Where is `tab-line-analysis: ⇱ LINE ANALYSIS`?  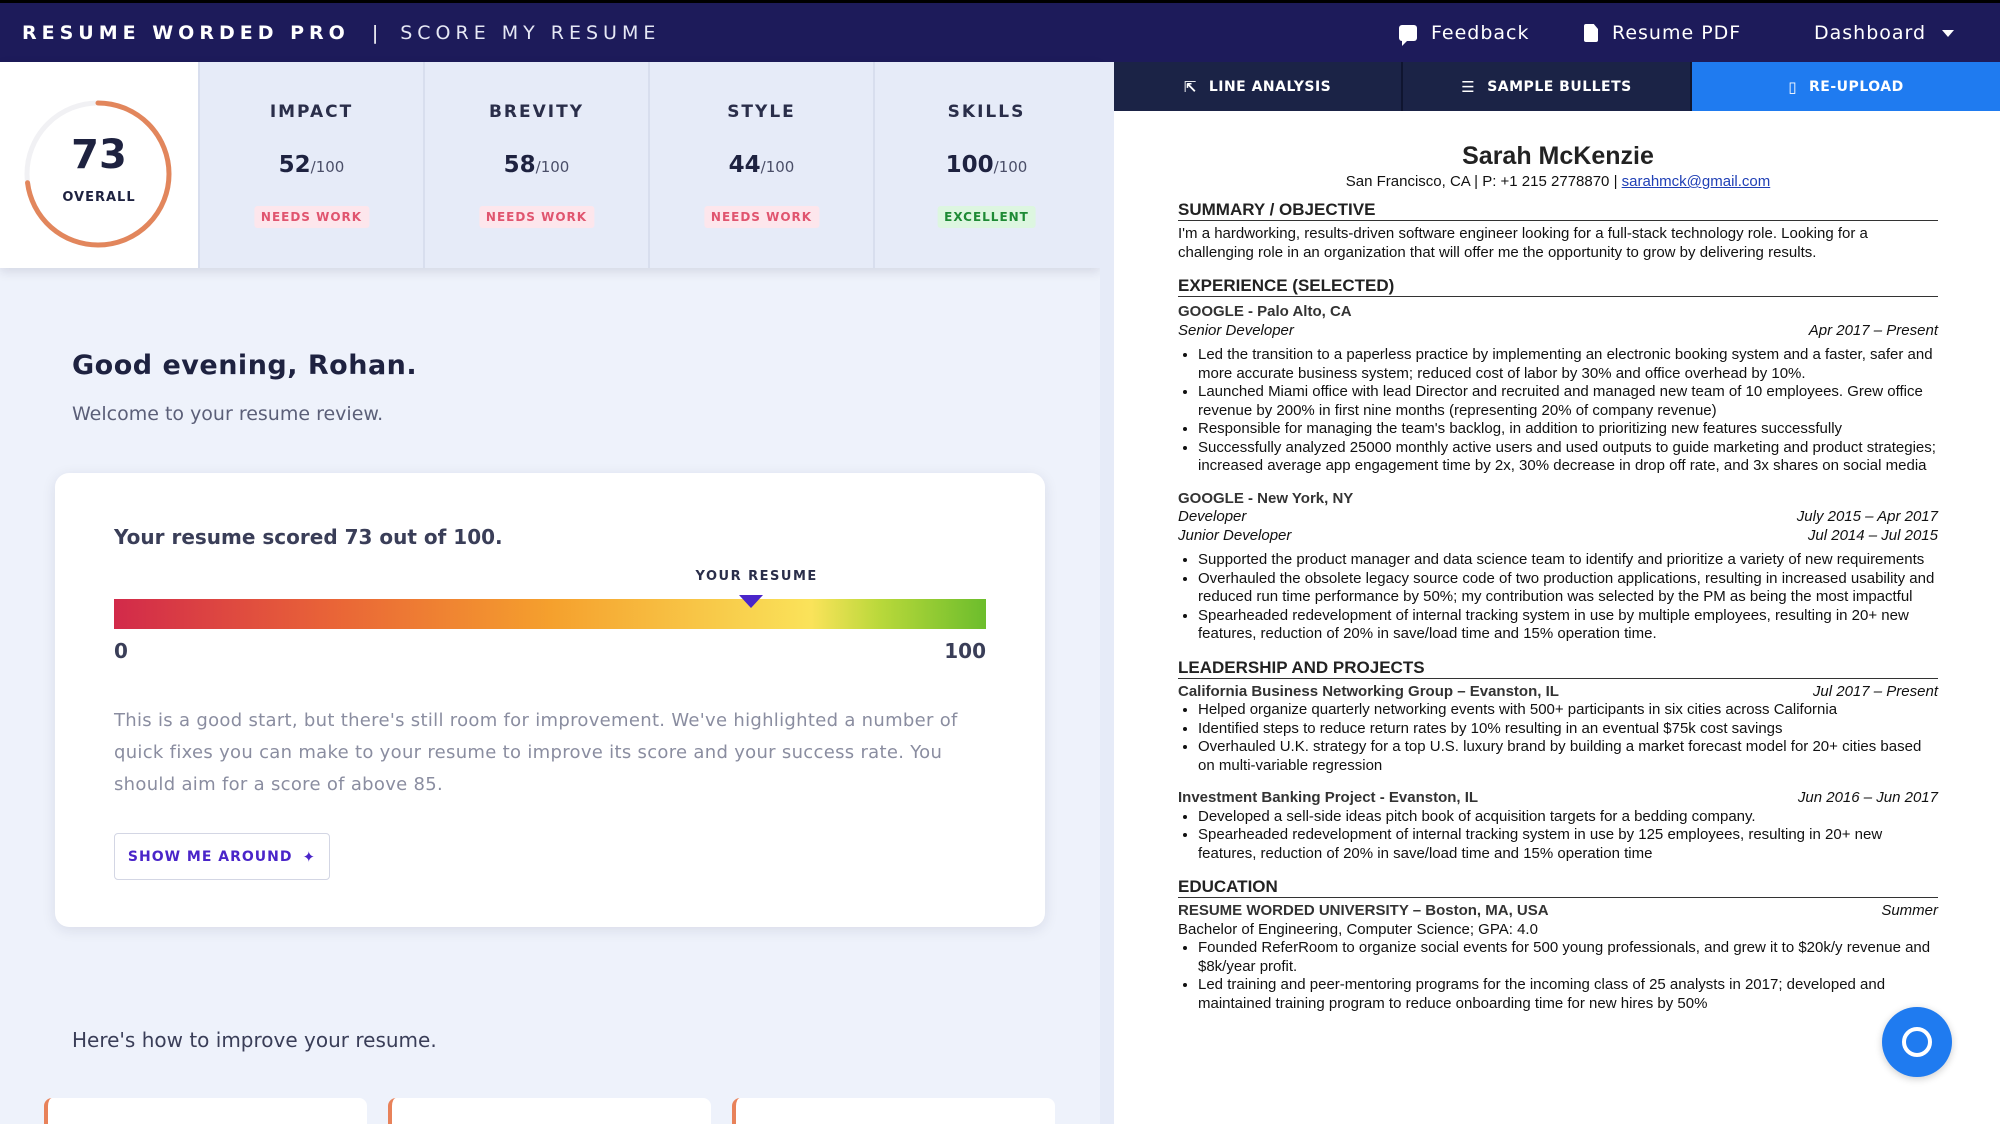
tab-line-analysis: ⇱ LINE ANALYSIS is located at coordinates (1258, 86).